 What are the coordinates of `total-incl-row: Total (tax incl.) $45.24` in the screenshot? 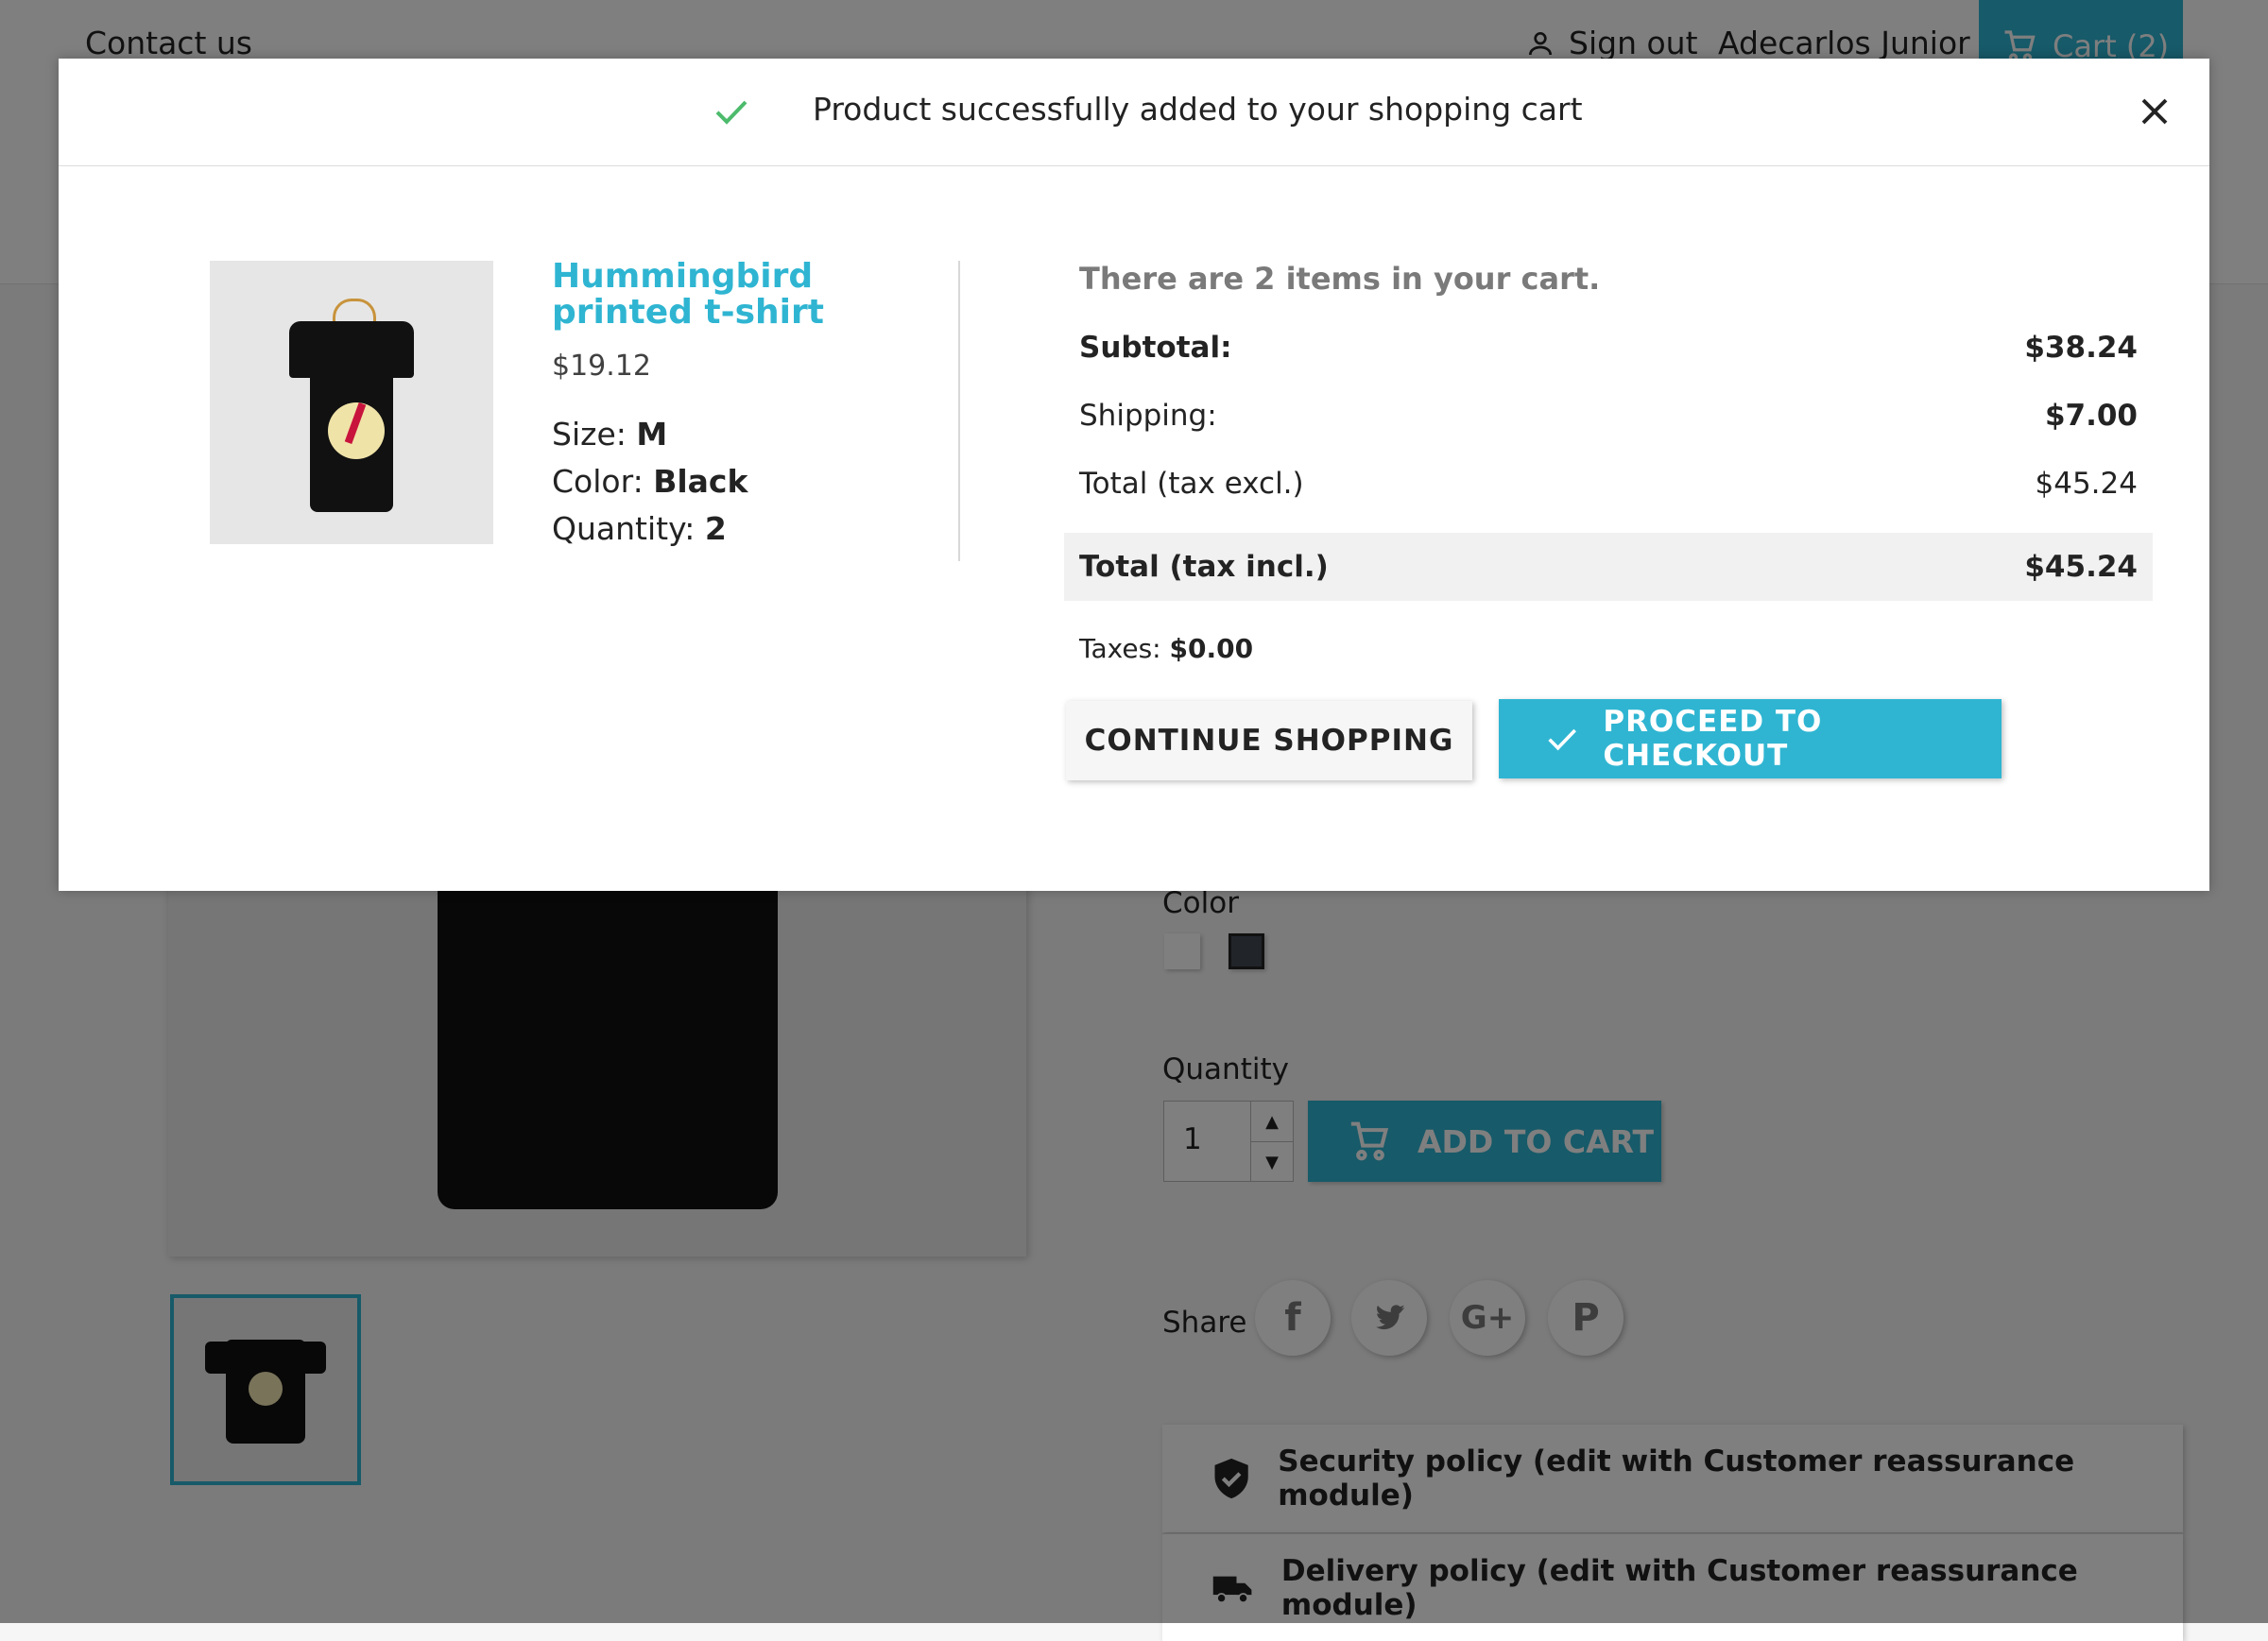 It's located at (1608, 567).